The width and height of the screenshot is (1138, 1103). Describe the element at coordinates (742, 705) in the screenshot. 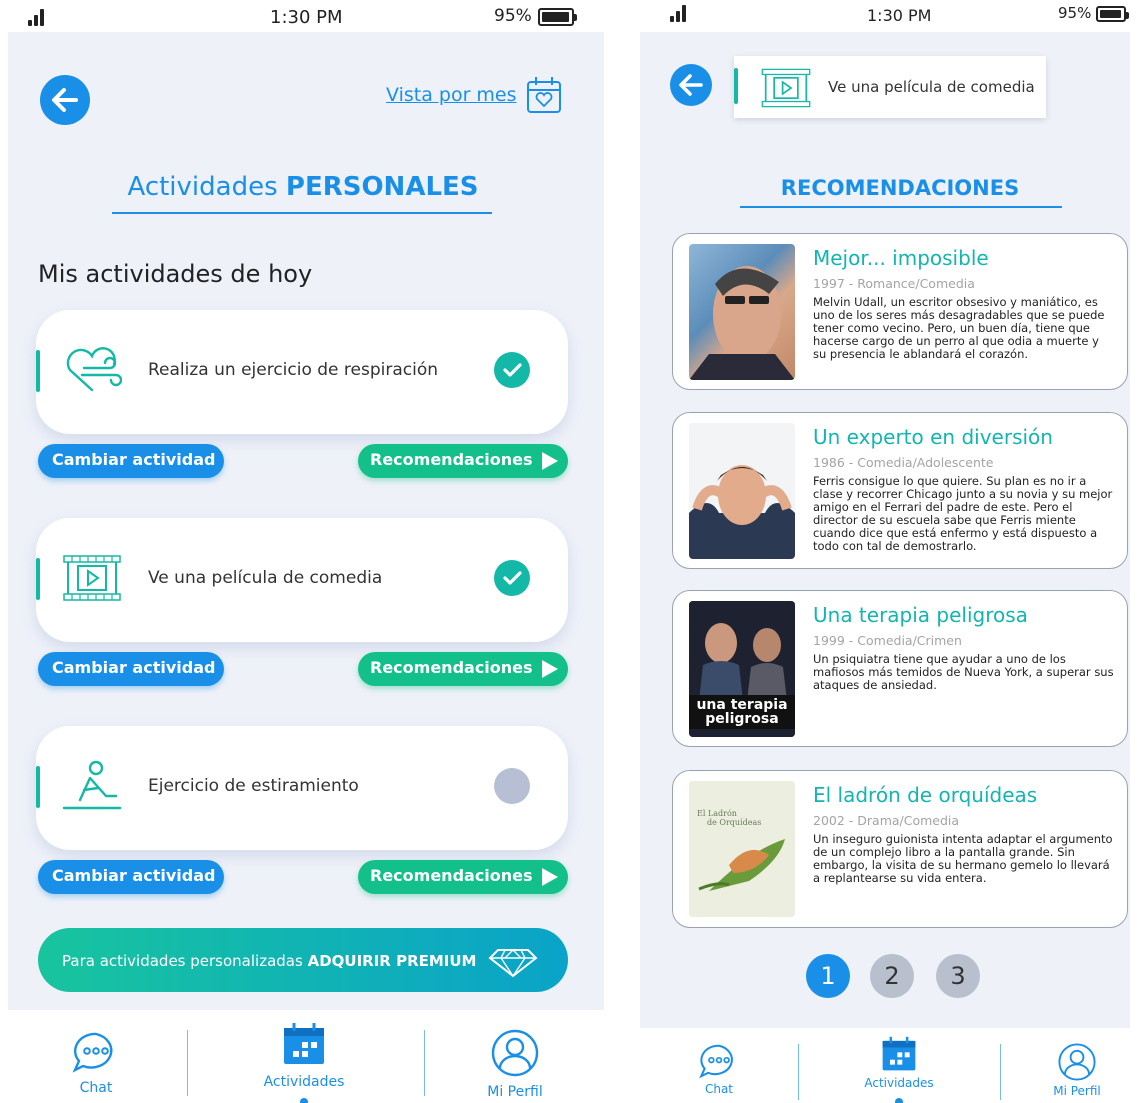

I see `poster-caption-line1: una terapia` at that location.